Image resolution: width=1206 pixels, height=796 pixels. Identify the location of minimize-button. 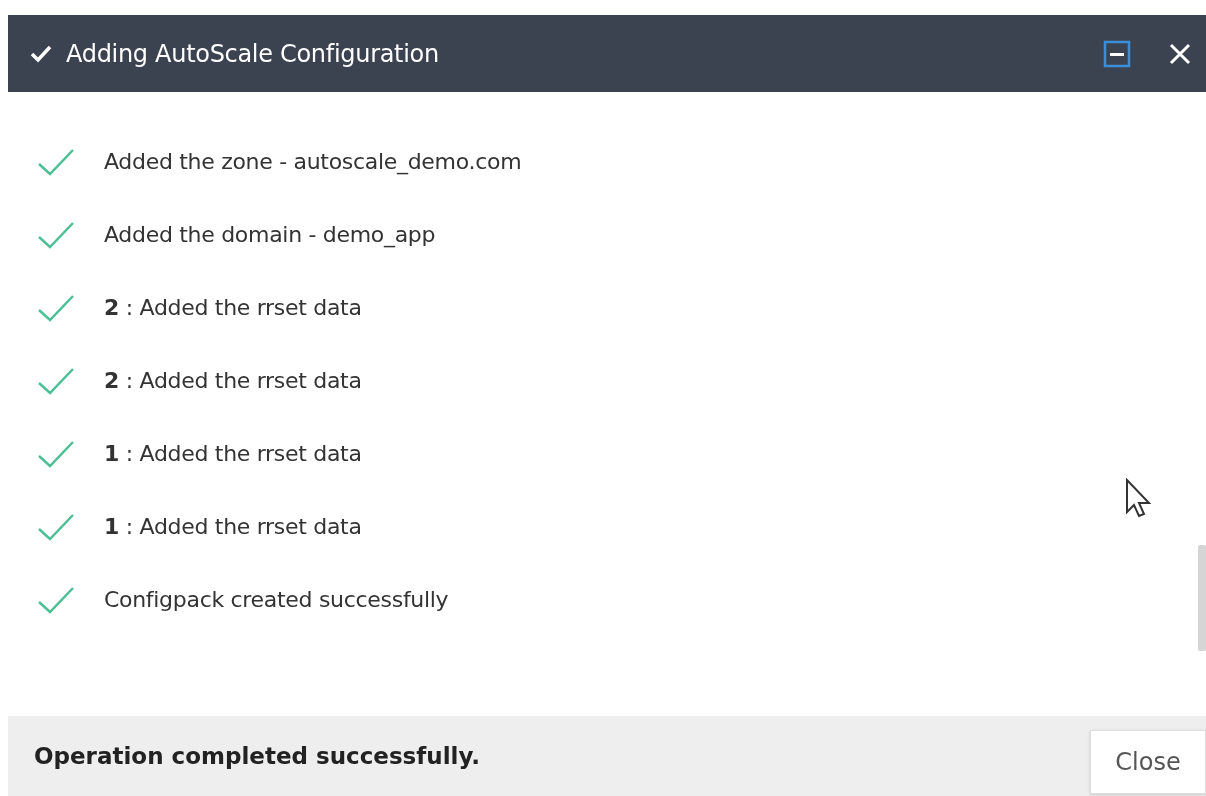
(1117, 53).